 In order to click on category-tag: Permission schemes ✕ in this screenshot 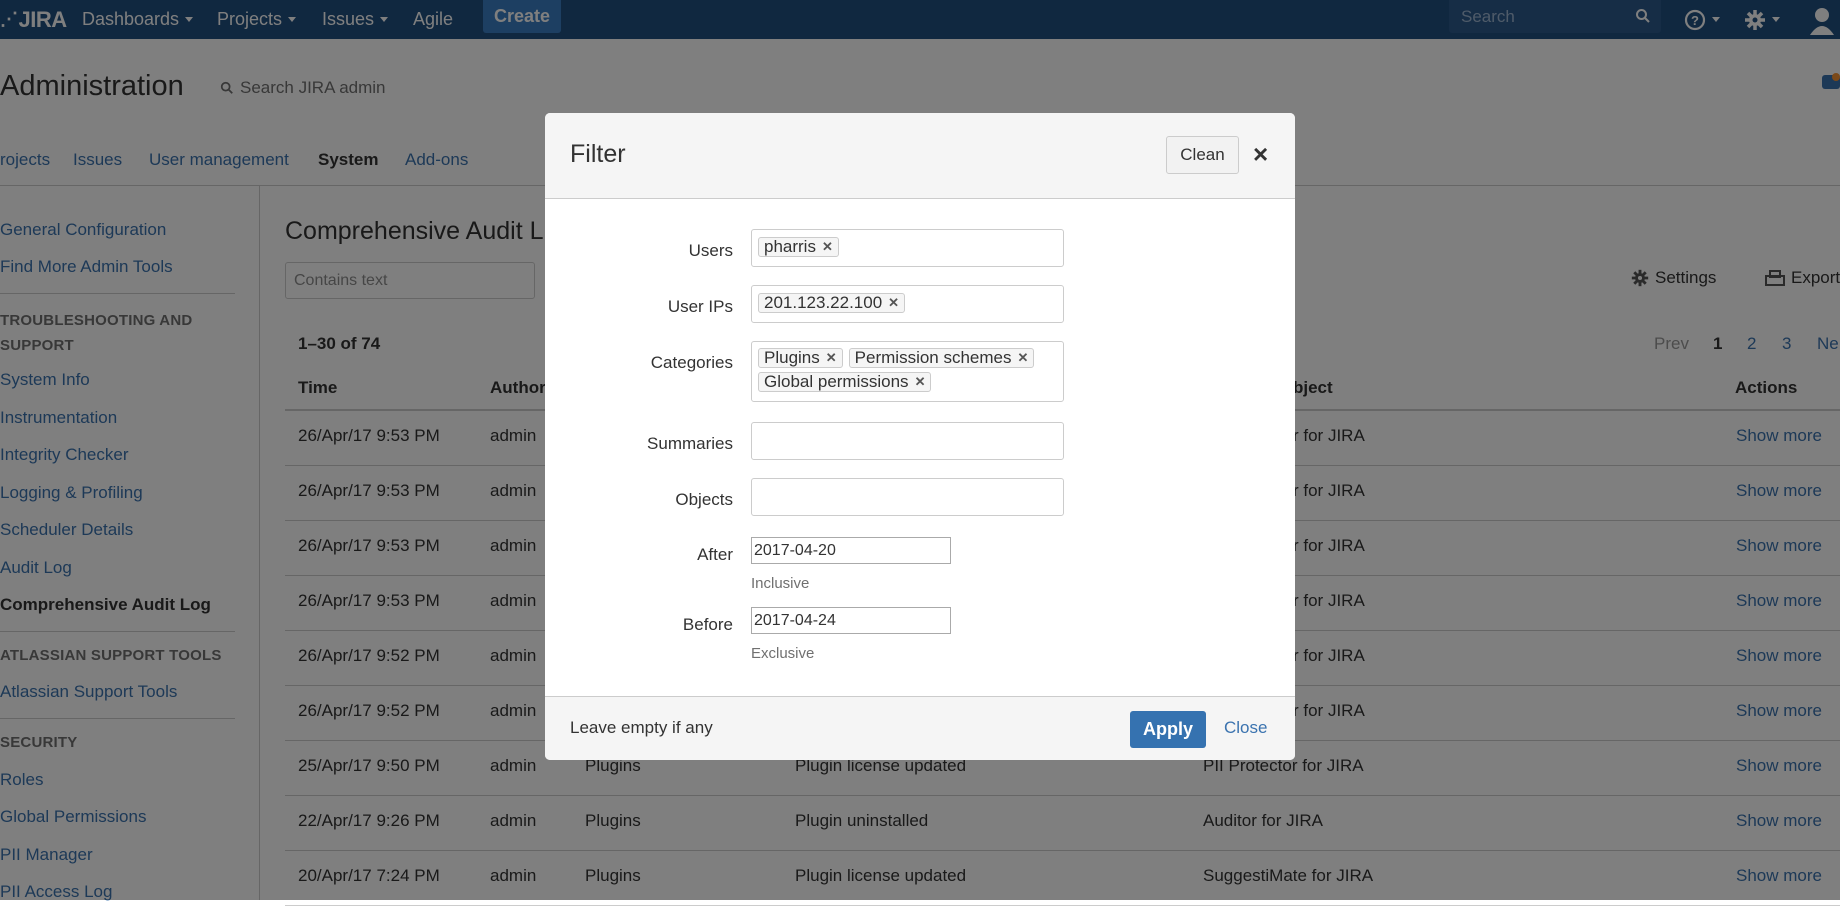, I will do `click(941, 358)`.